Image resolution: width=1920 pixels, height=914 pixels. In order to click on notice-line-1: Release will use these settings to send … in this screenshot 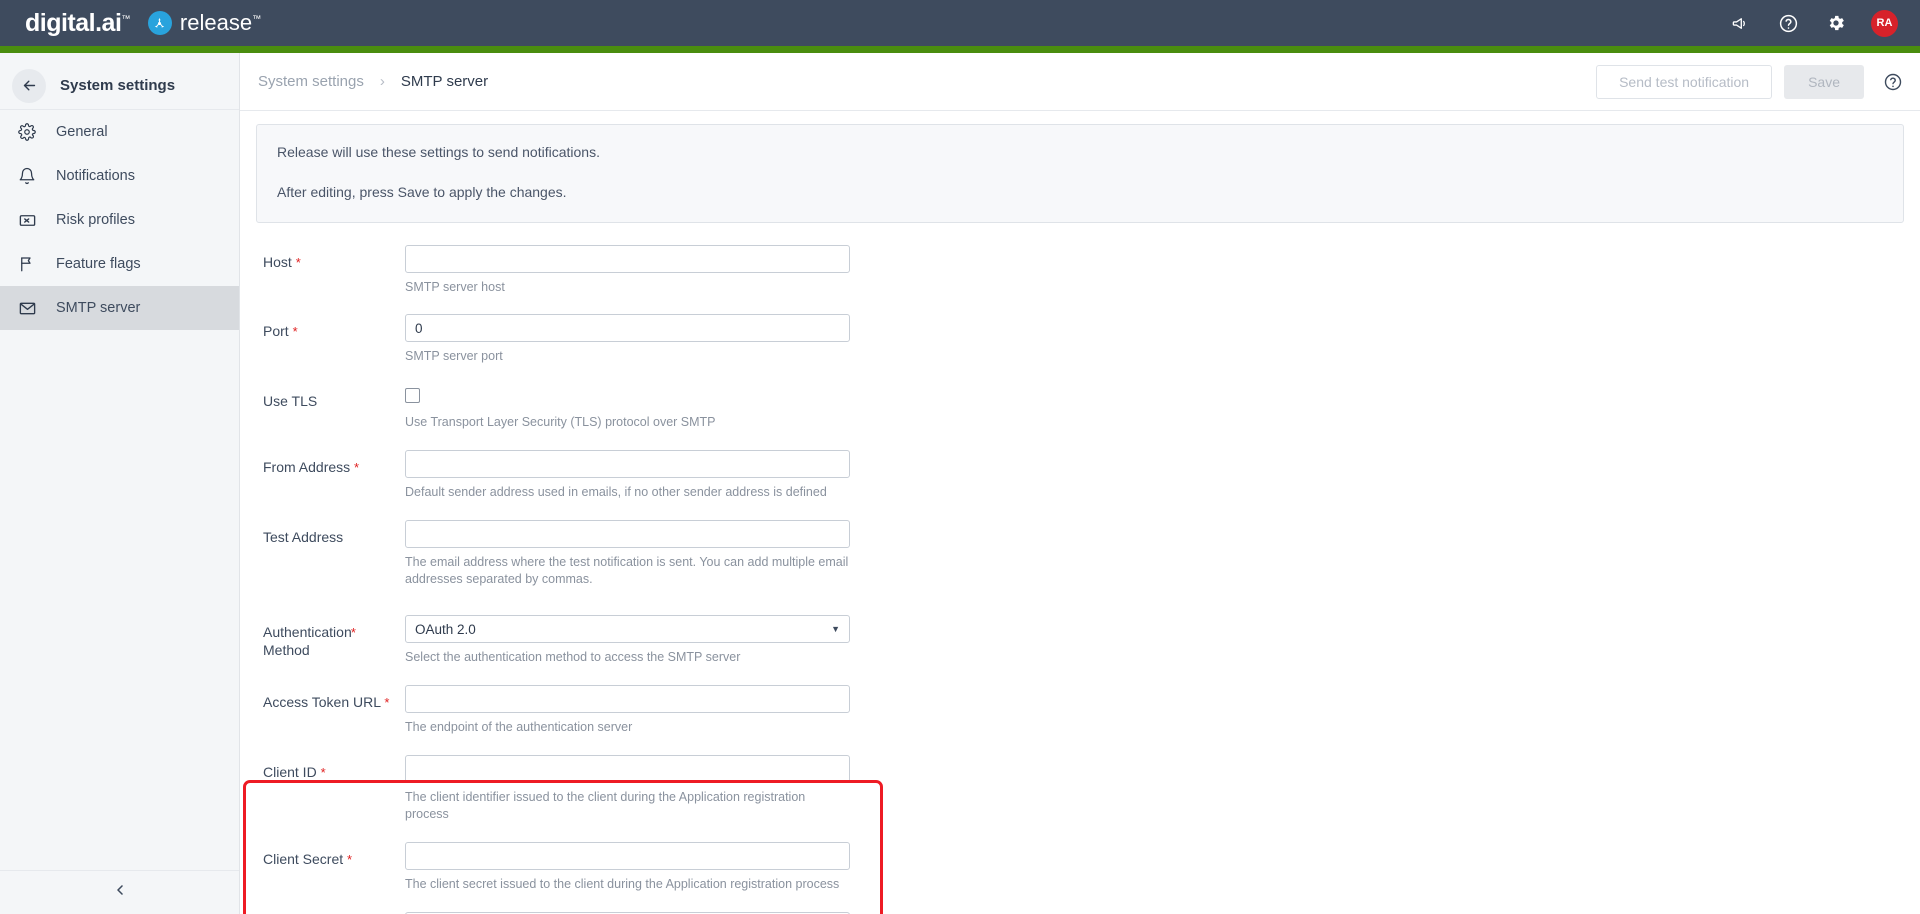, I will do `click(438, 152)`.